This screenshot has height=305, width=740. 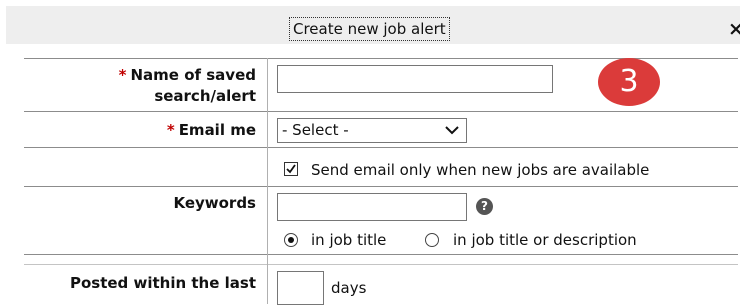 What do you see at coordinates (415, 79) in the screenshot?
I see `alert-name-input` at bounding box center [415, 79].